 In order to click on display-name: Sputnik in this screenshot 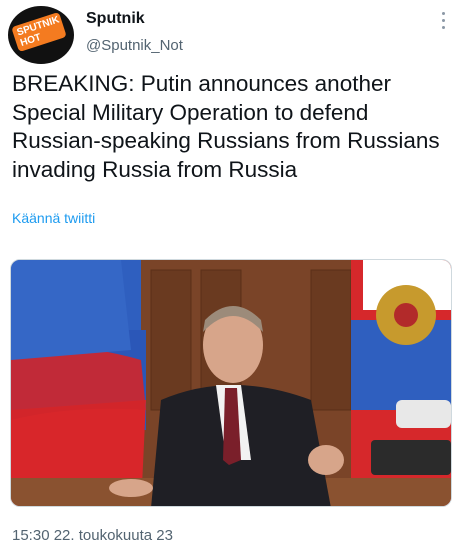, I will do `click(115, 19)`.